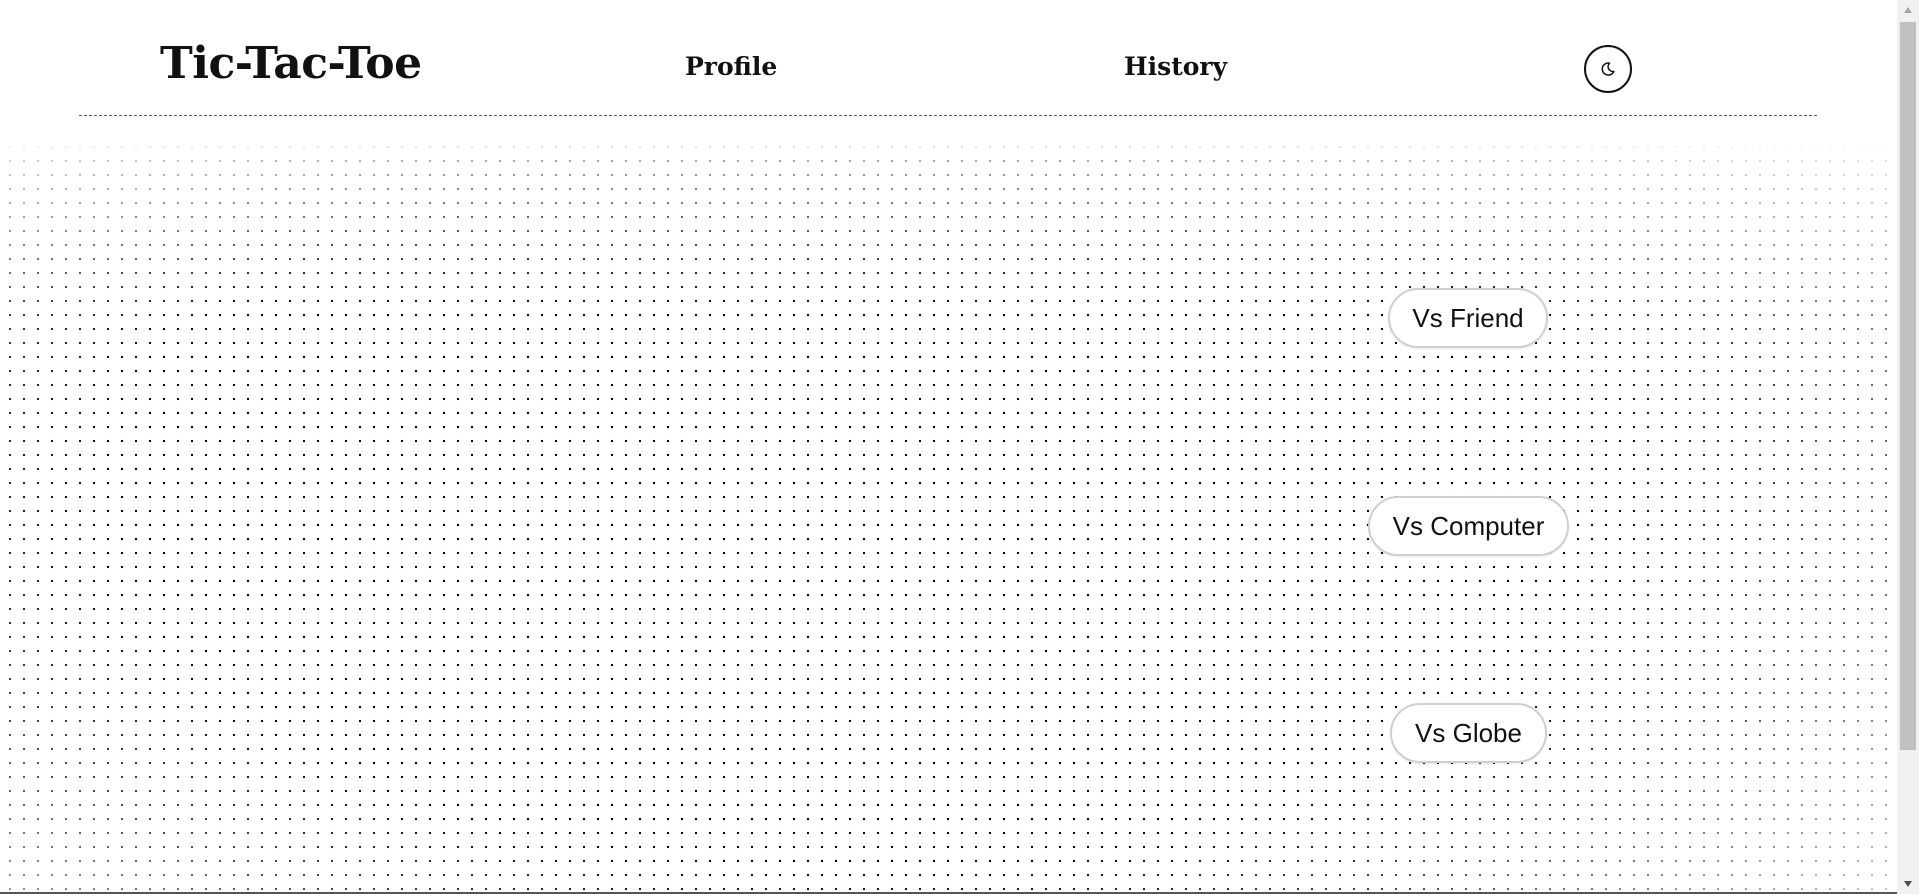 The height and width of the screenshot is (894, 1919). What do you see at coordinates (731, 66) in the screenshot?
I see `nav-profile-link: Profile` at bounding box center [731, 66].